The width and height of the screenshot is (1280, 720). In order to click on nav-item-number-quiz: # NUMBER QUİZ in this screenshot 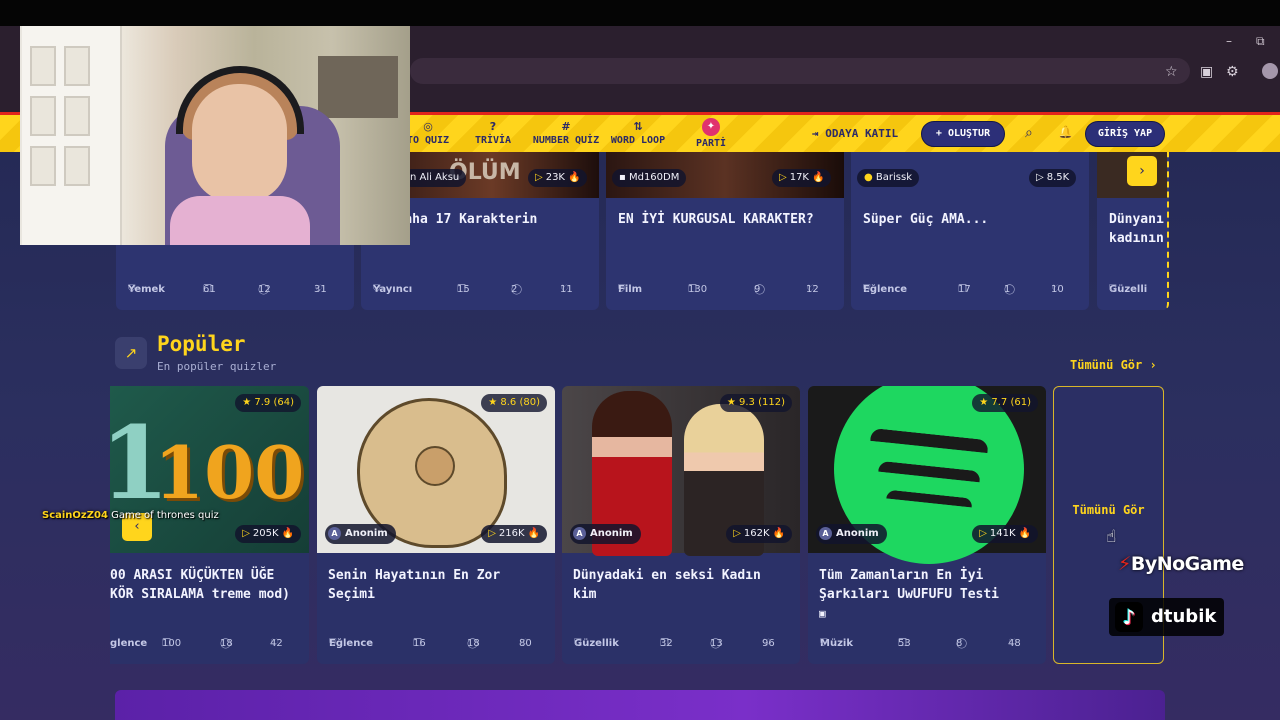, I will do `click(566, 133)`.